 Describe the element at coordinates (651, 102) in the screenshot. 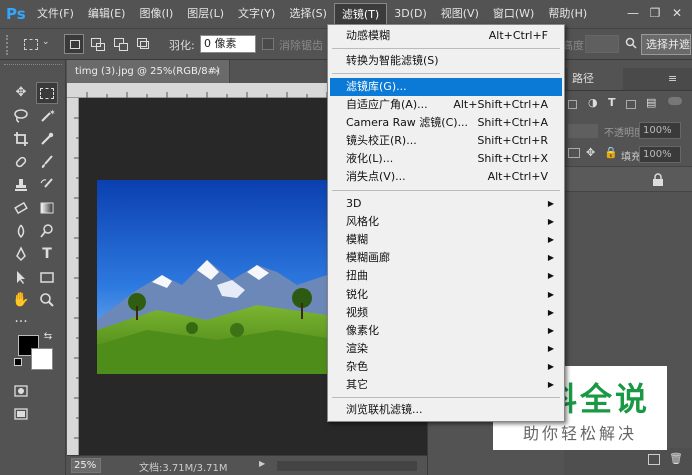

I see `filter-smart-icon: ▤` at that location.